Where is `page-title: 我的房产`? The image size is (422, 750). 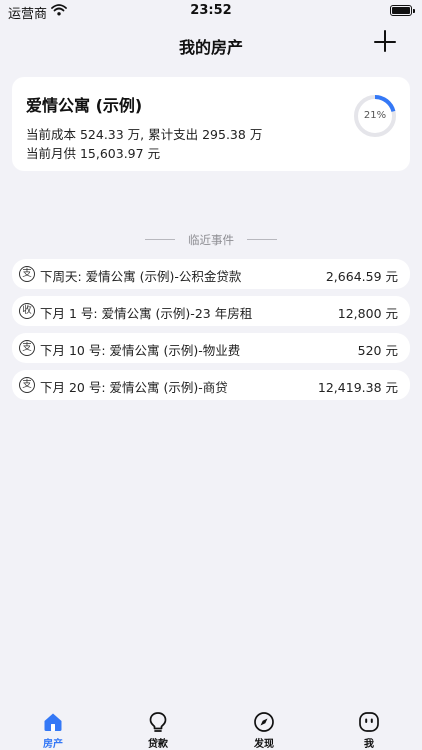
page-title: 我的房产 is located at coordinates (210, 47).